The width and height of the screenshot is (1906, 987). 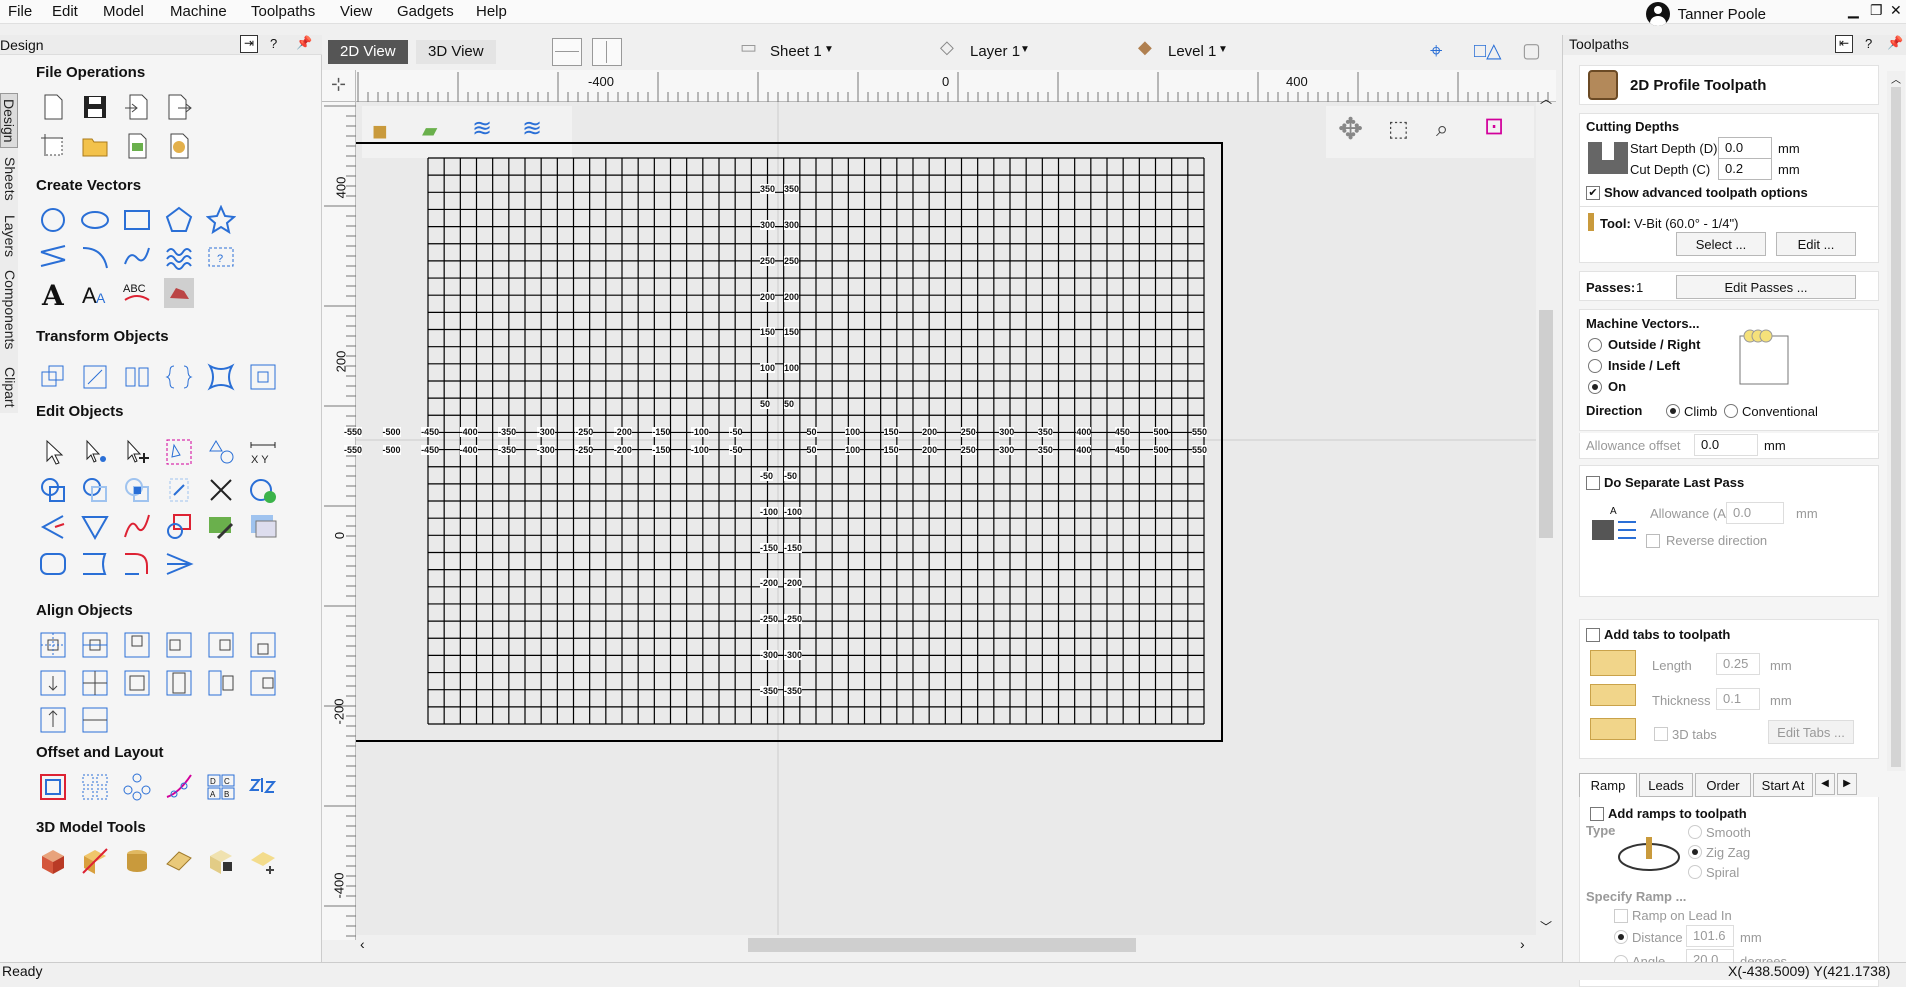 What do you see at coordinates (221, 257) in the screenshot?
I see `dimension-icon: ?` at bounding box center [221, 257].